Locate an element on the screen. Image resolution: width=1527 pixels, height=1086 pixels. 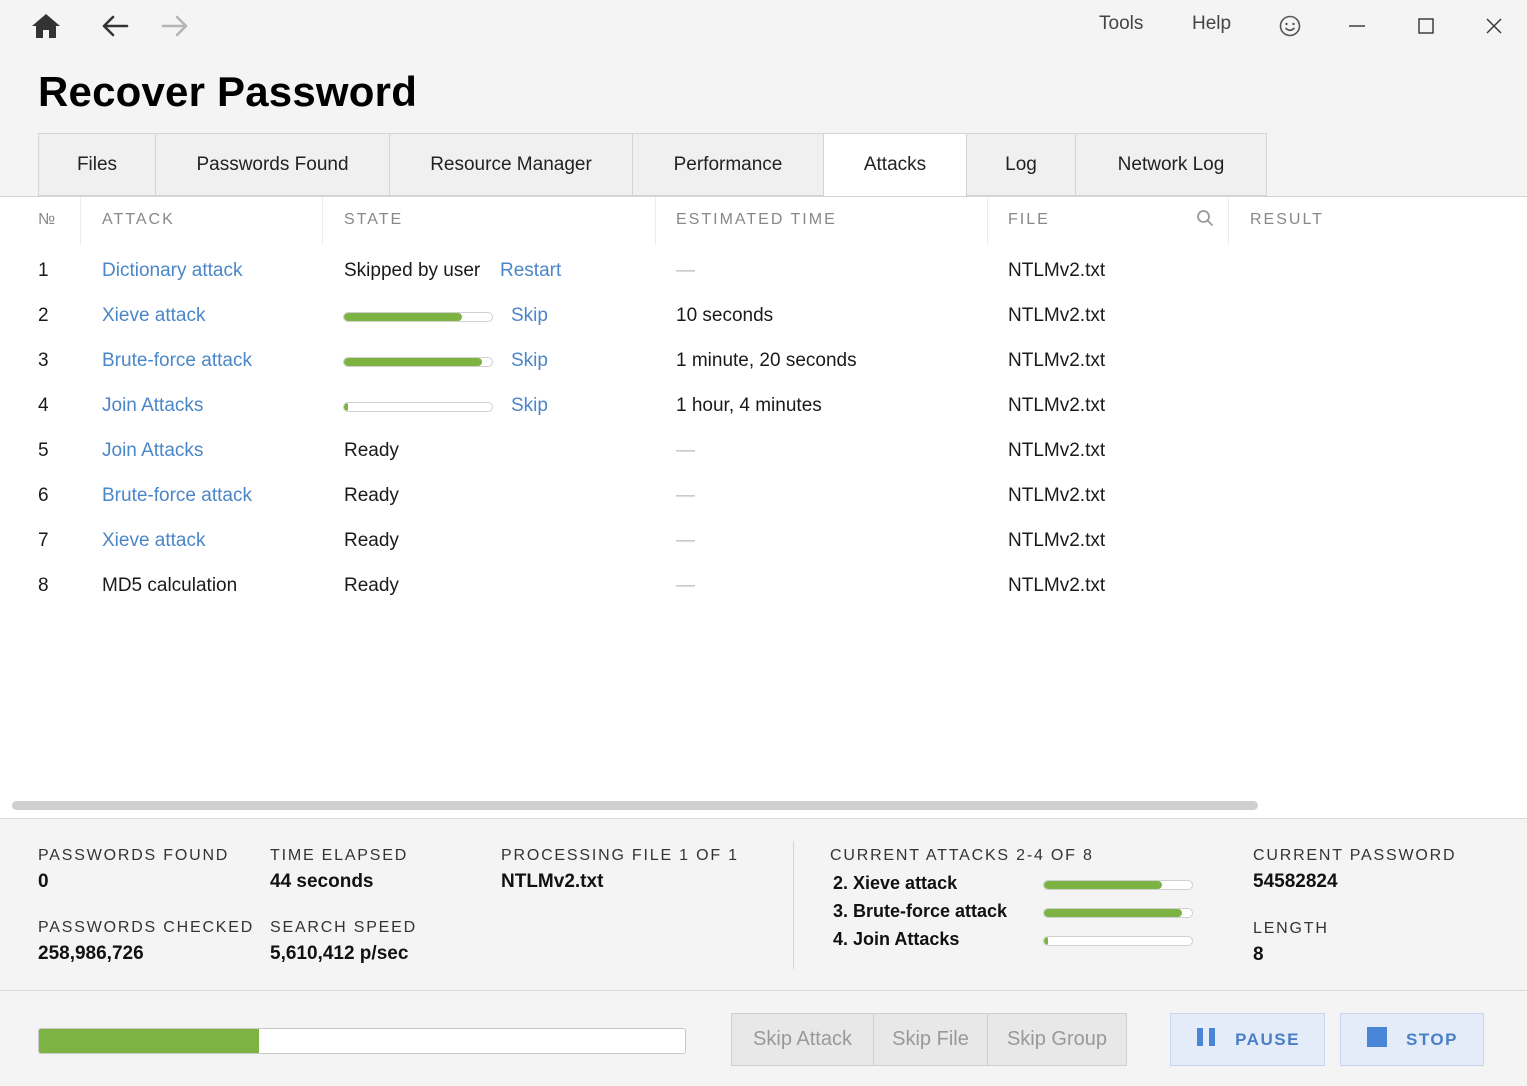
close-icon is located at coordinates (1494, 26).